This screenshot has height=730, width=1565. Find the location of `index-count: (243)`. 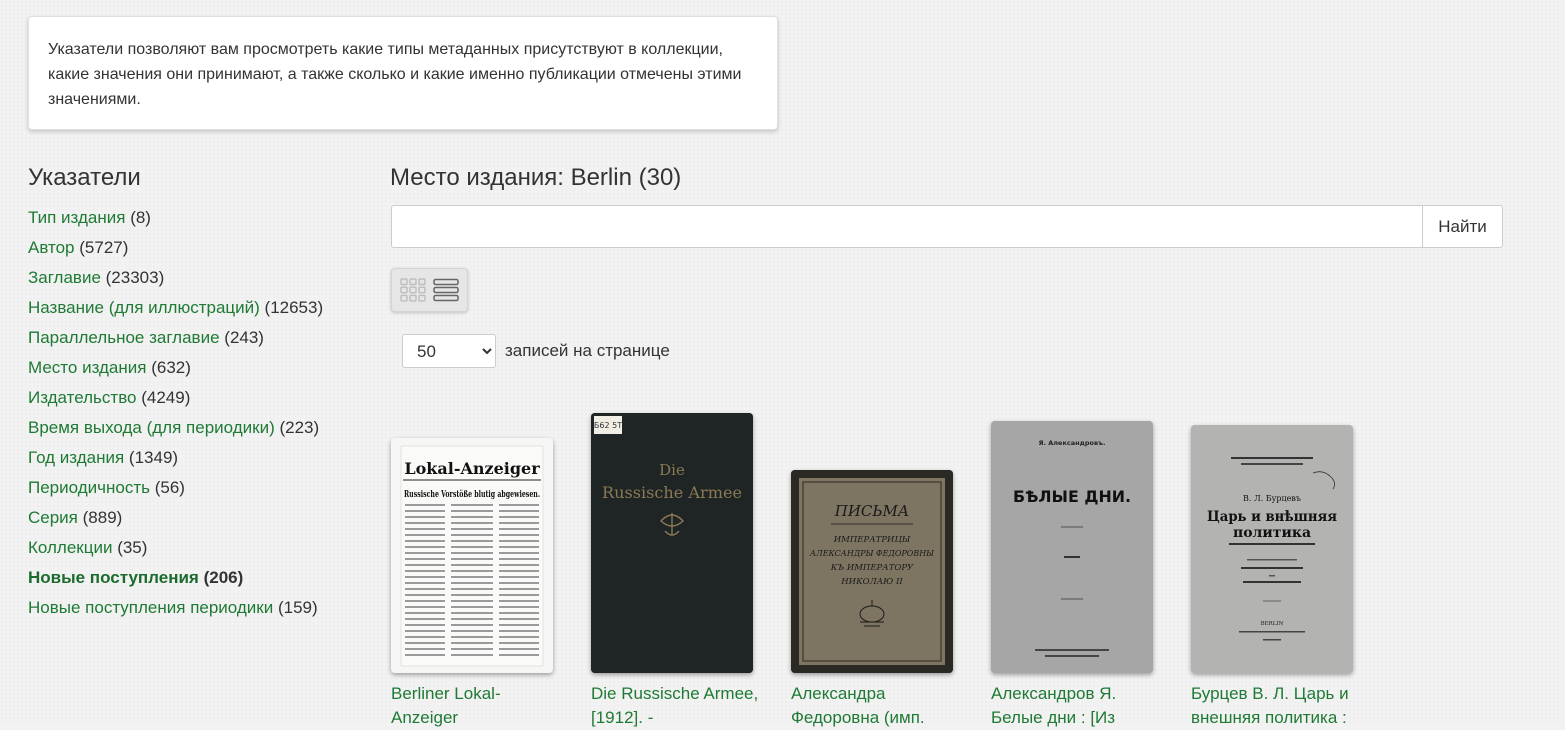

index-count: (243) is located at coordinates (244, 337).